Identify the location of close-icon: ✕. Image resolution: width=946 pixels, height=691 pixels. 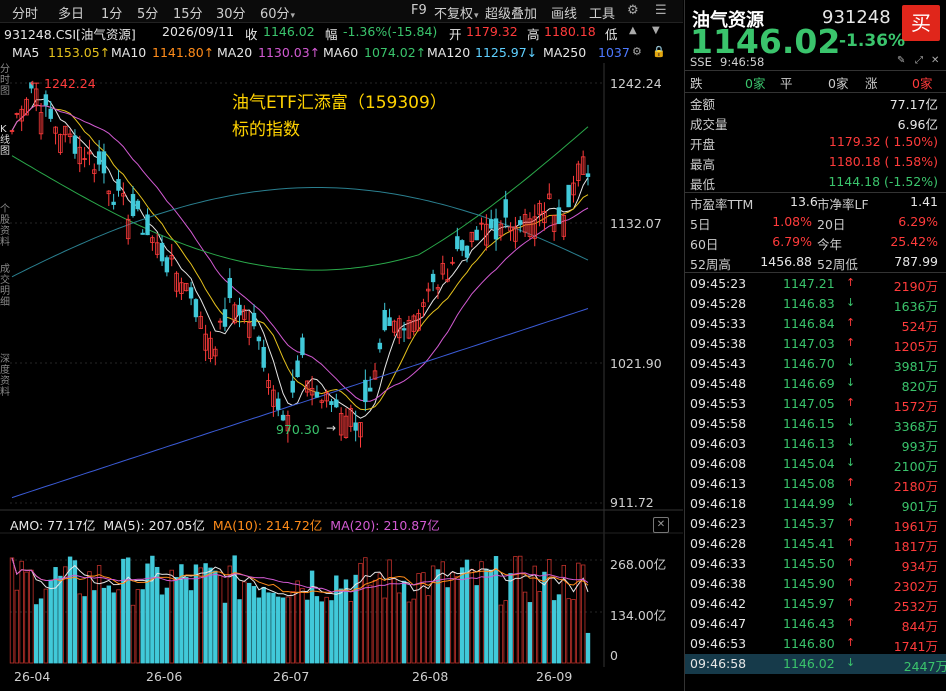
(661, 525).